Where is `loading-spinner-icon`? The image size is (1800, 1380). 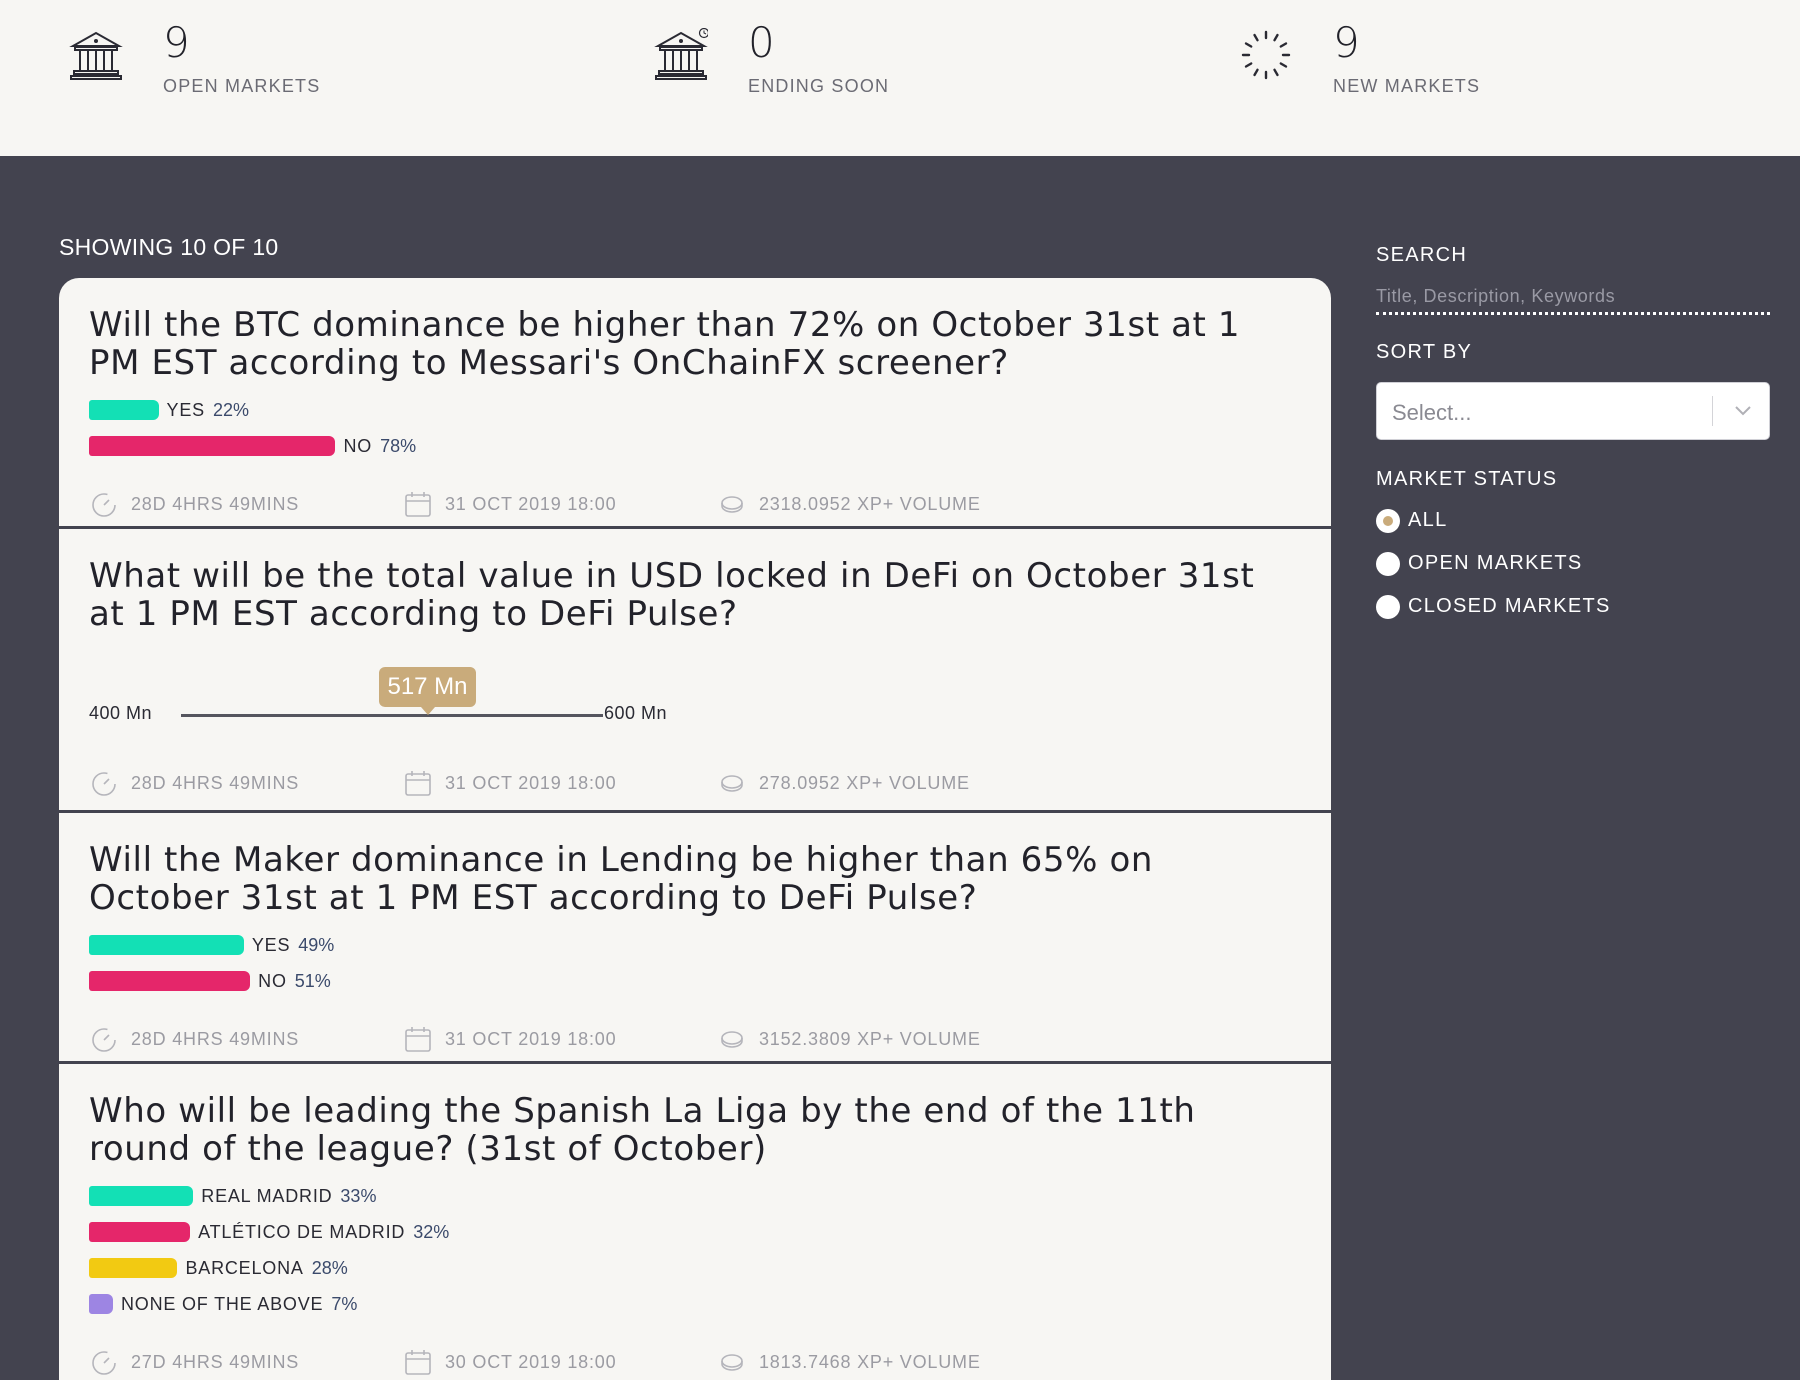 loading-spinner-icon is located at coordinates (1266, 55).